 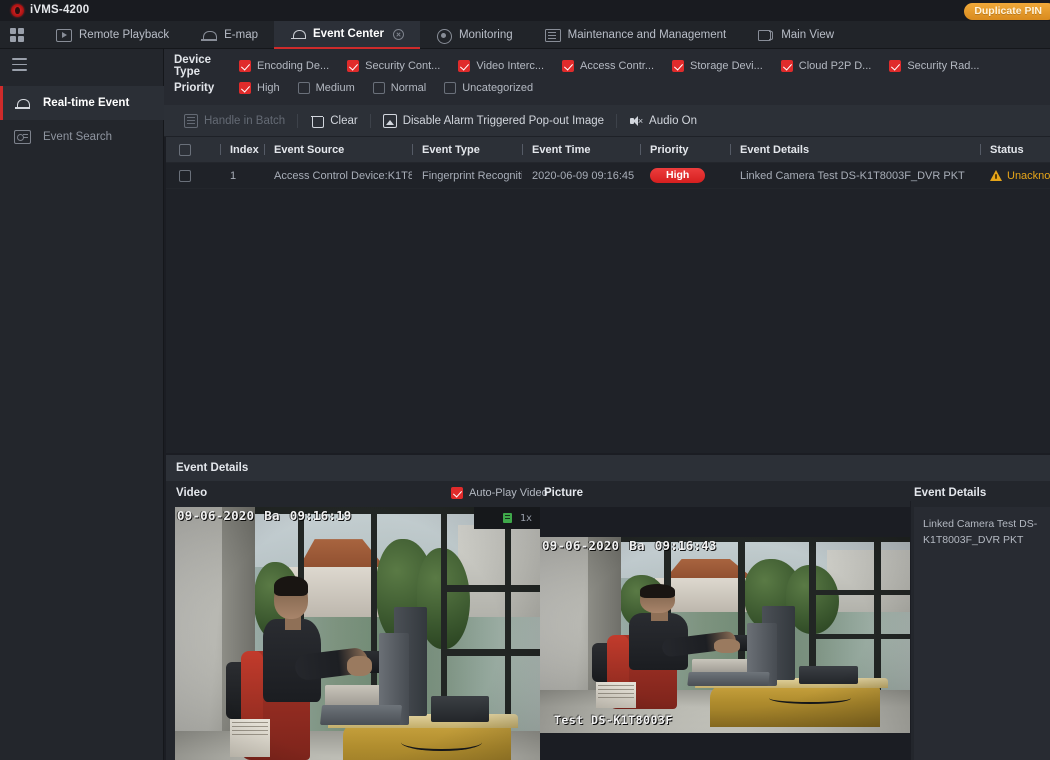 I want to click on cell-index: 1, so click(x=234, y=176).